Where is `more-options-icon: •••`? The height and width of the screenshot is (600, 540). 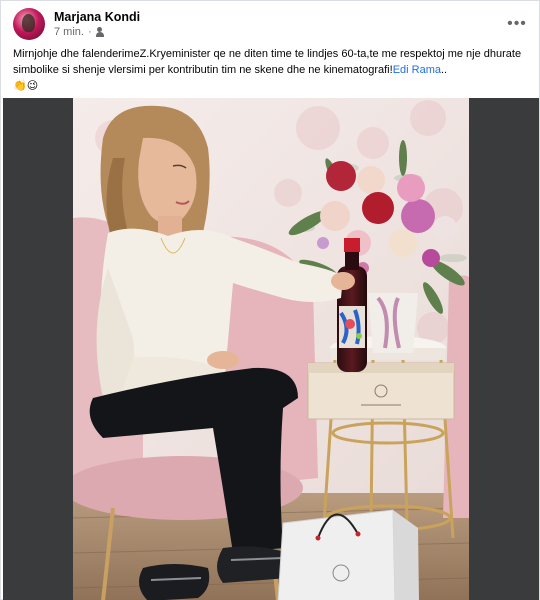 more-options-icon: ••• is located at coordinates (517, 24).